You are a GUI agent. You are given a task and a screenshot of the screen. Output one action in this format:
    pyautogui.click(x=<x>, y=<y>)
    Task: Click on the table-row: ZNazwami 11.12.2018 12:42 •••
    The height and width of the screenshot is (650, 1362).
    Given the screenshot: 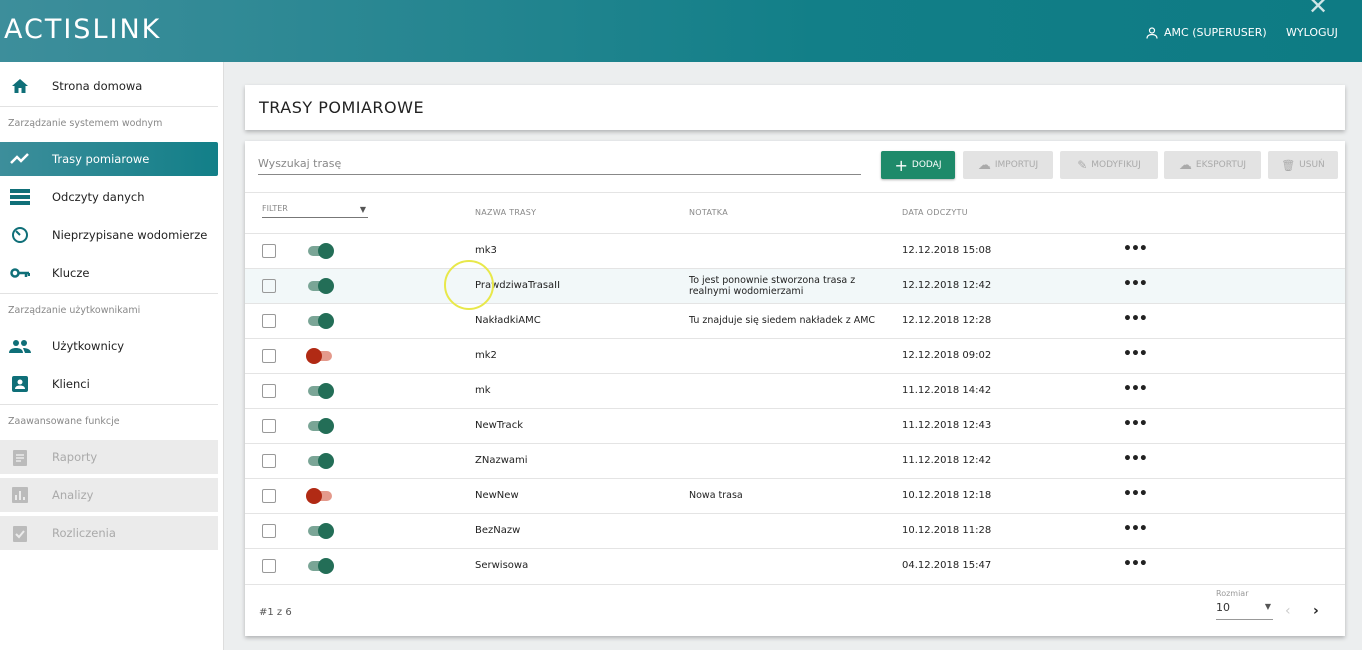 What is the action you would take?
    pyautogui.click(x=795, y=460)
    